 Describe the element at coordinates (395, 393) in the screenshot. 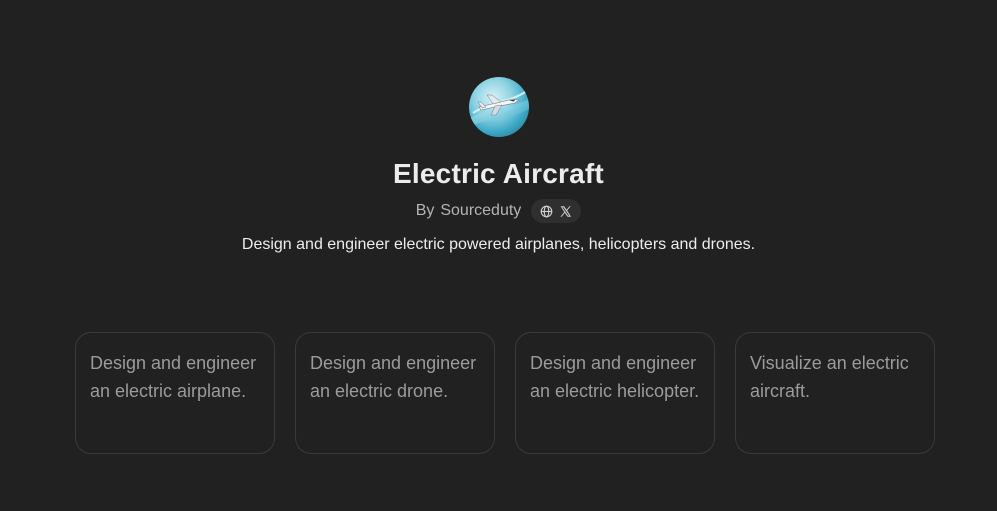

I see `starter-card: Design and engineer an electric drone.` at that location.